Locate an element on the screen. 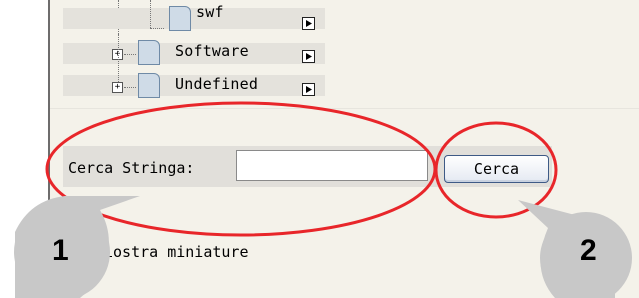  callout-number-2: 2 is located at coordinates (588, 250).